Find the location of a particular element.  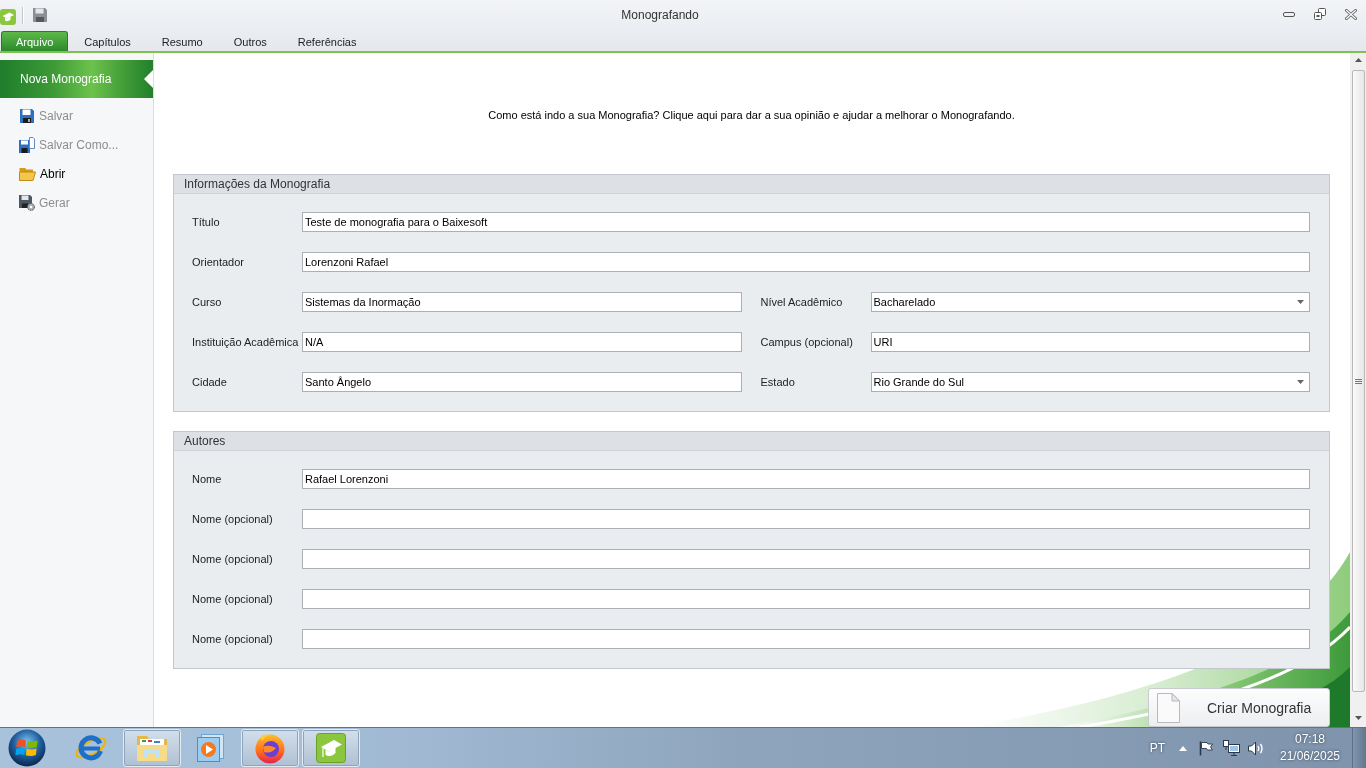

dropdown-field: Bacharelado is located at coordinates (1090, 302).